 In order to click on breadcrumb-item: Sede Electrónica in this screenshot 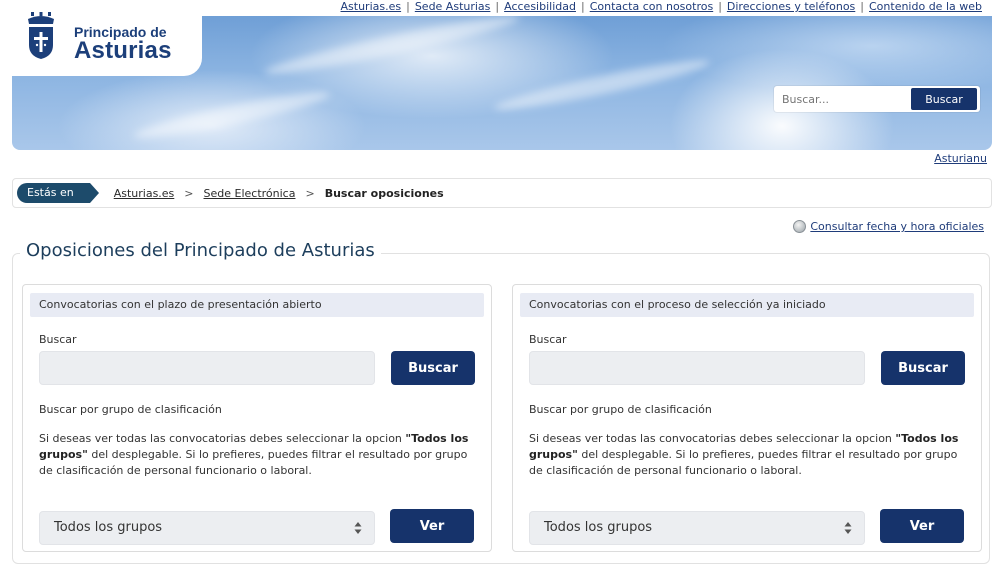, I will do `click(250, 193)`.